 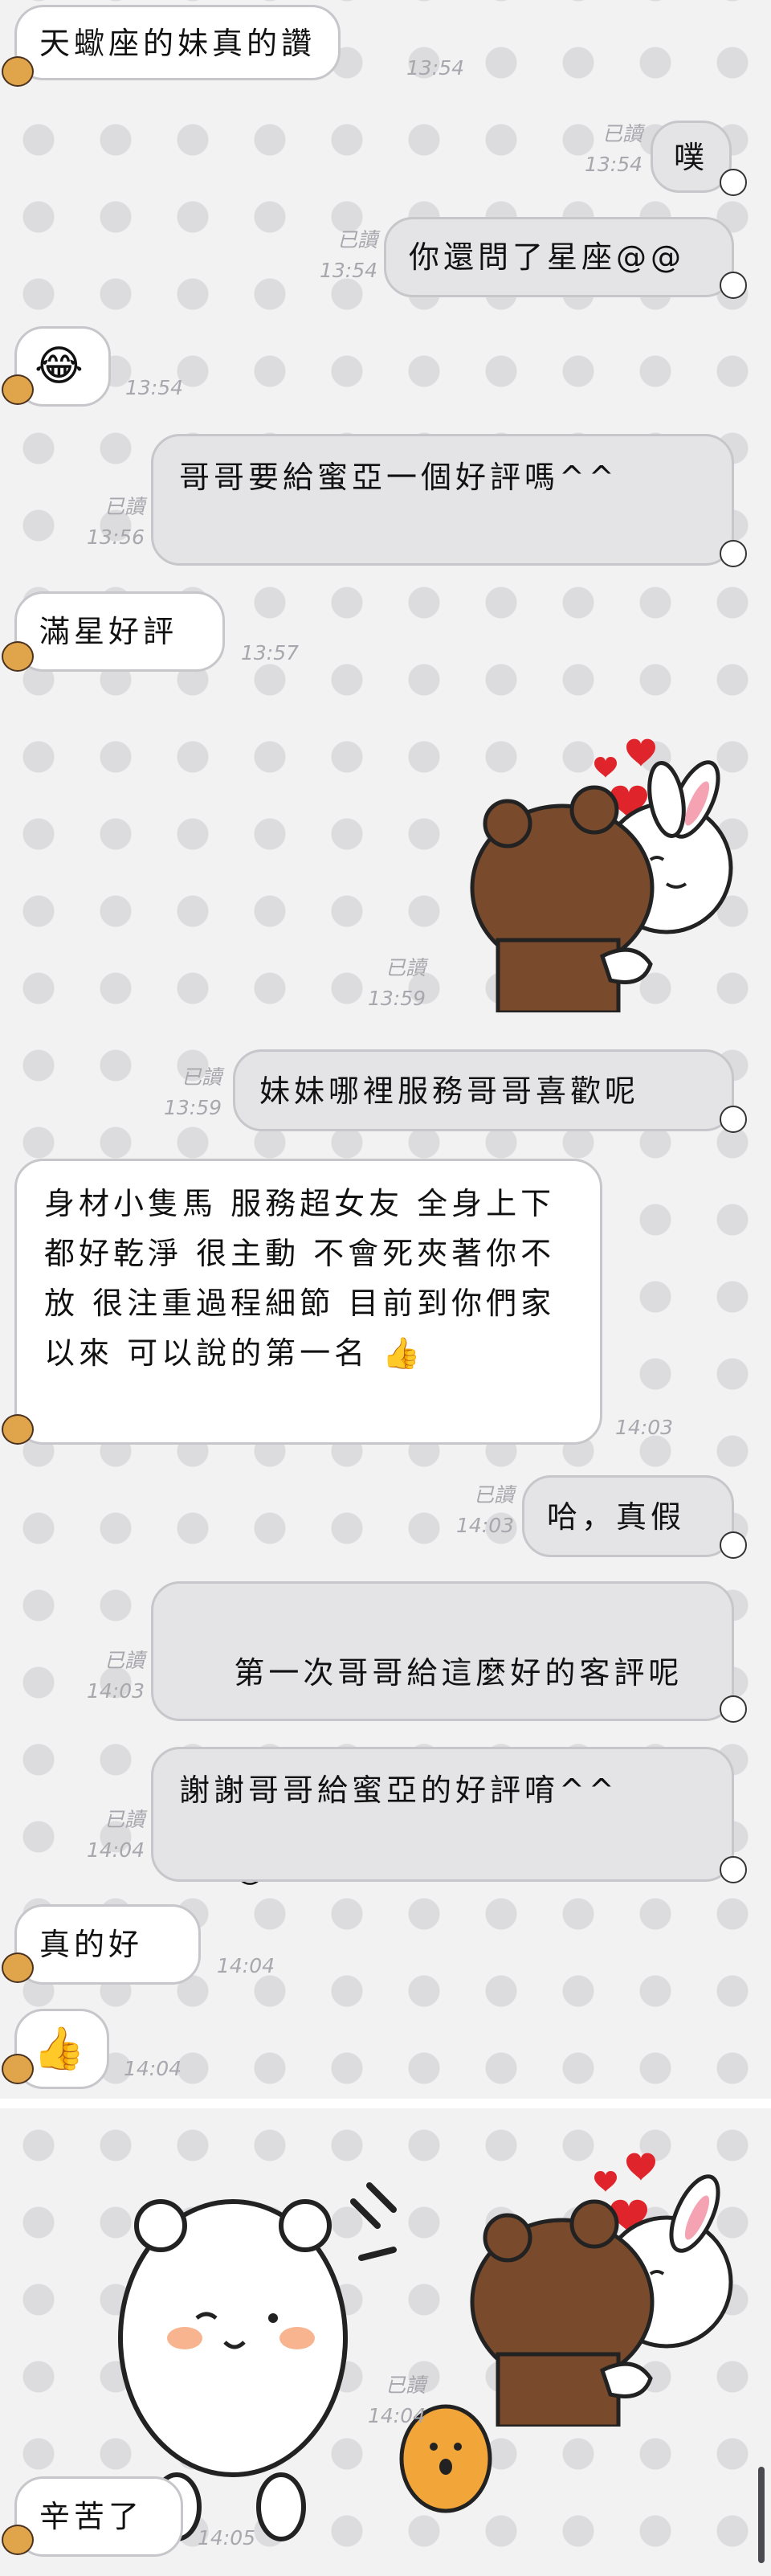 What do you see at coordinates (442, 1736) in the screenshot?
I see `message-bubble: 第一次哥哥給這麼好的客評呢 😁 😁 😁` at bounding box center [442, 1736].